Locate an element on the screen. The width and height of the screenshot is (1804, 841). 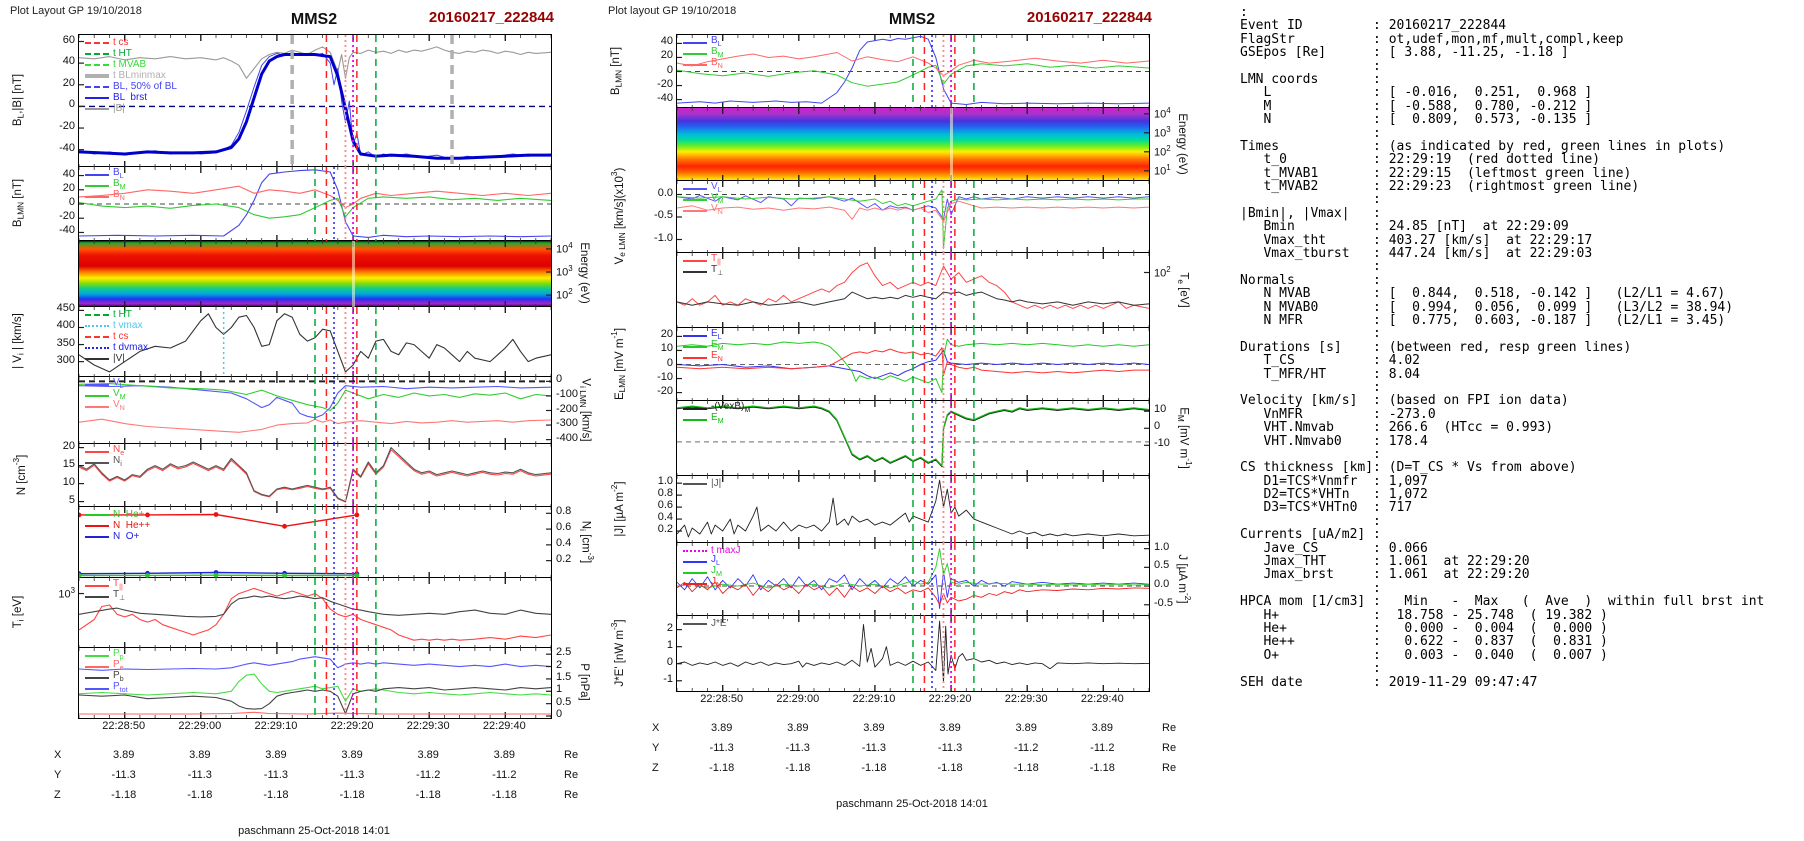
right-tick-label: 0.8 is located at coordinates (564, 511).